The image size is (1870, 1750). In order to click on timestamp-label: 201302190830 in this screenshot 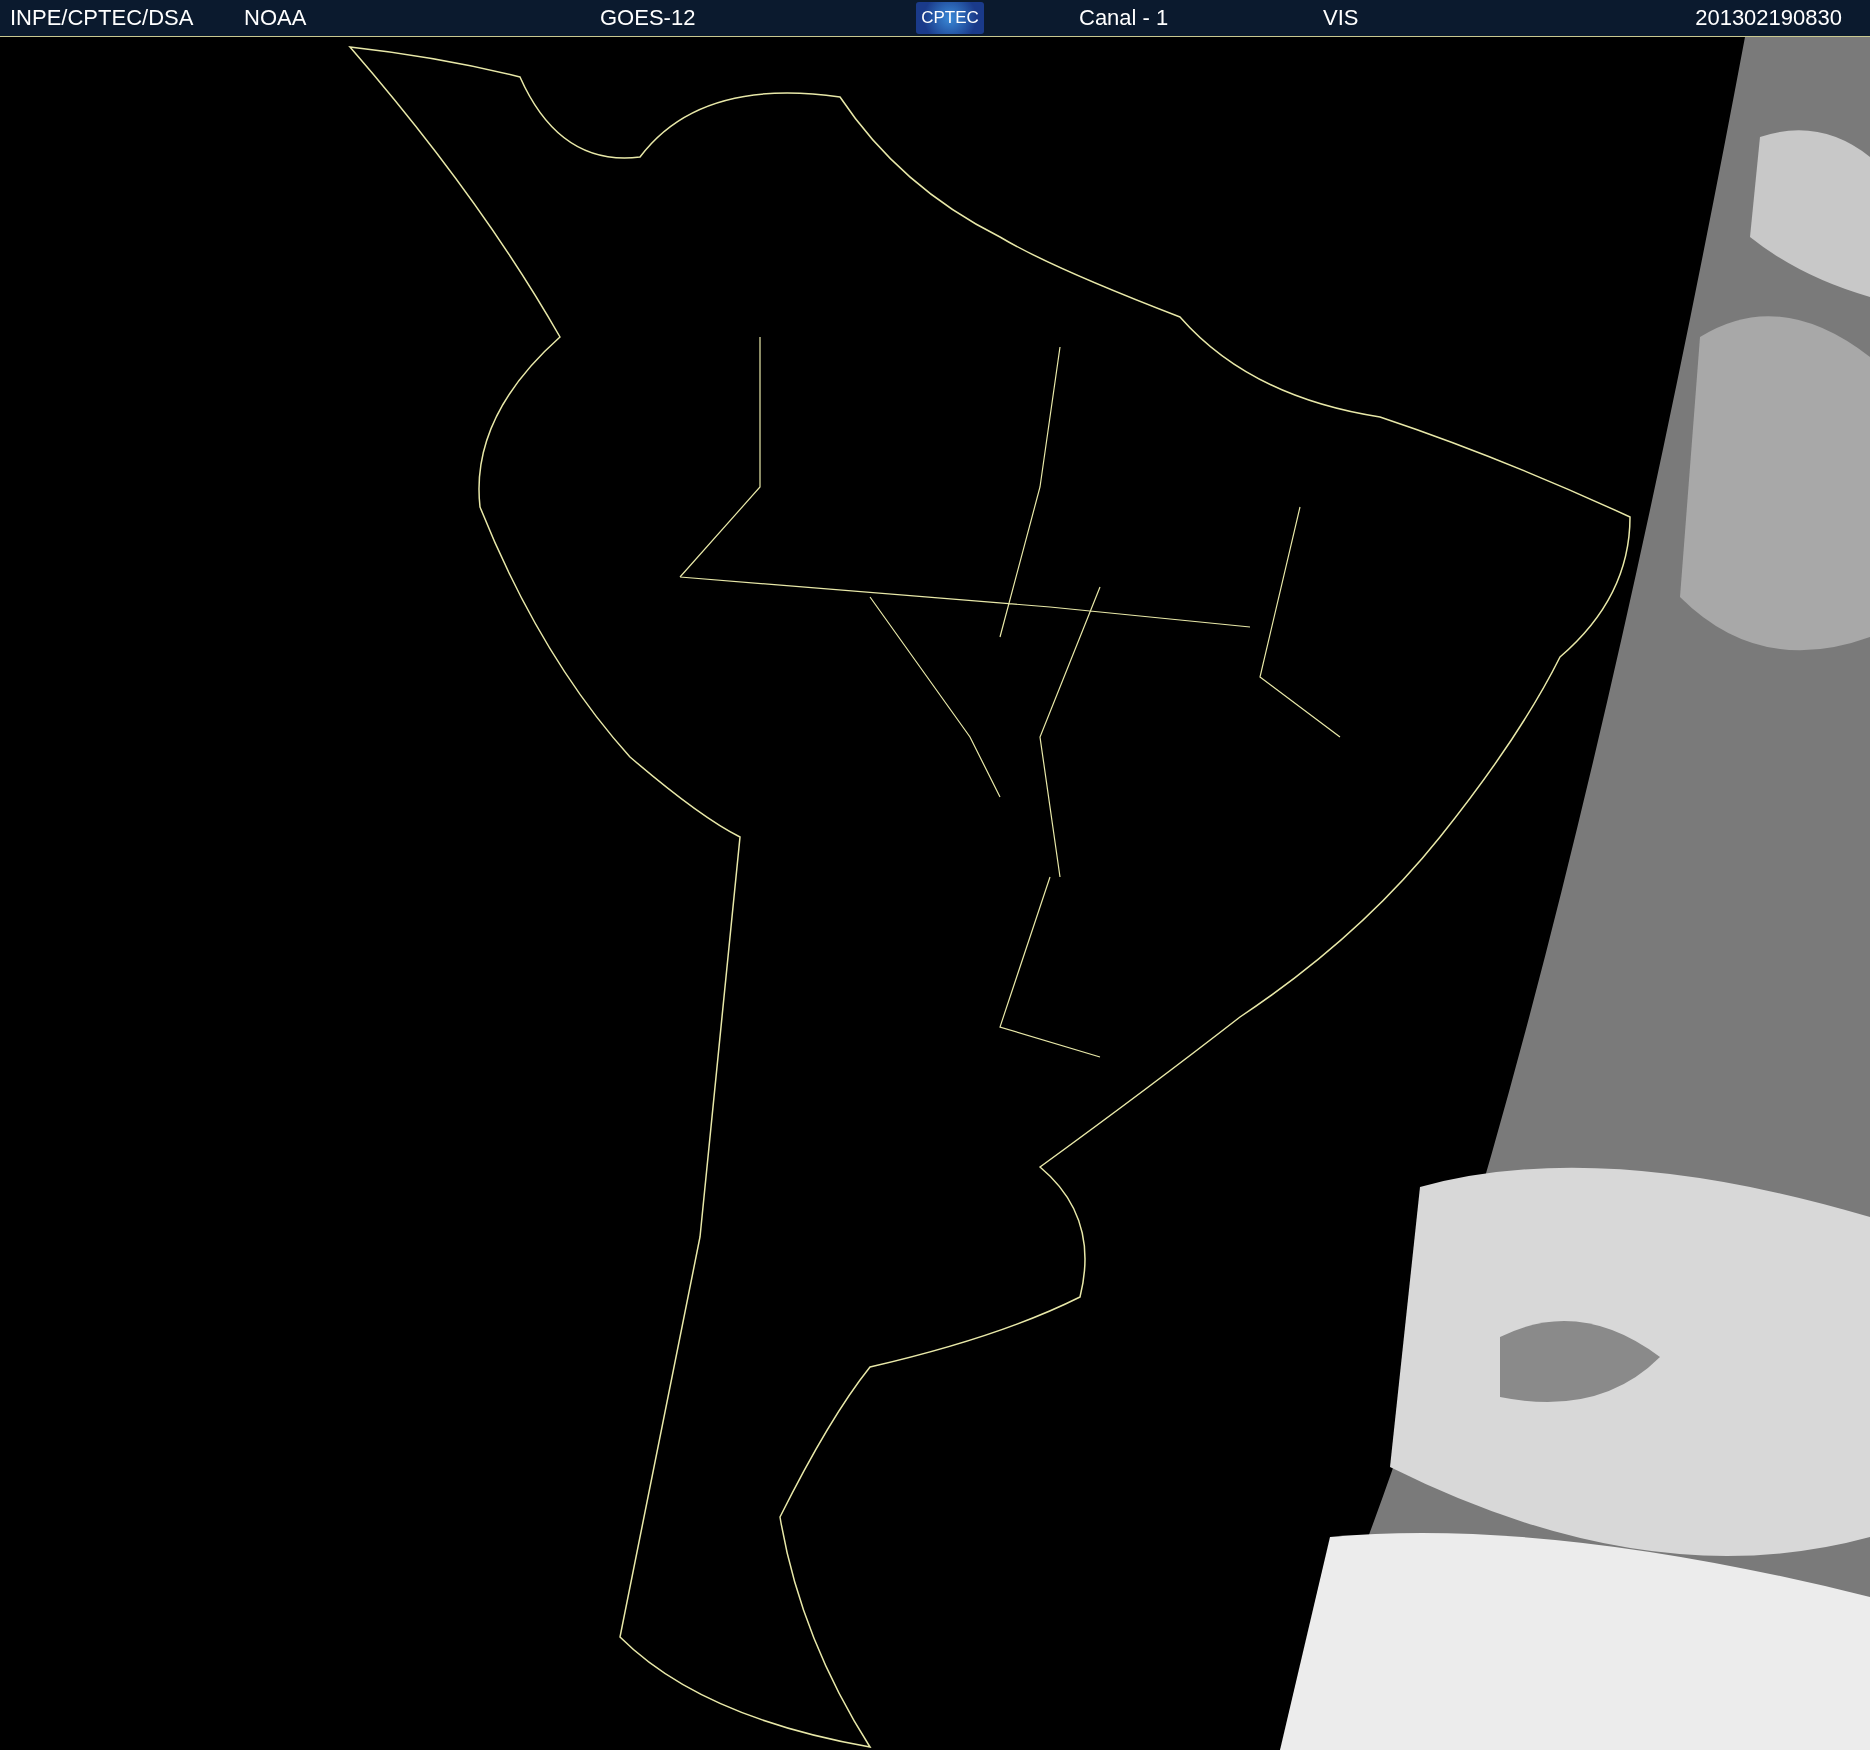, I will do `click(1768, 18)`.